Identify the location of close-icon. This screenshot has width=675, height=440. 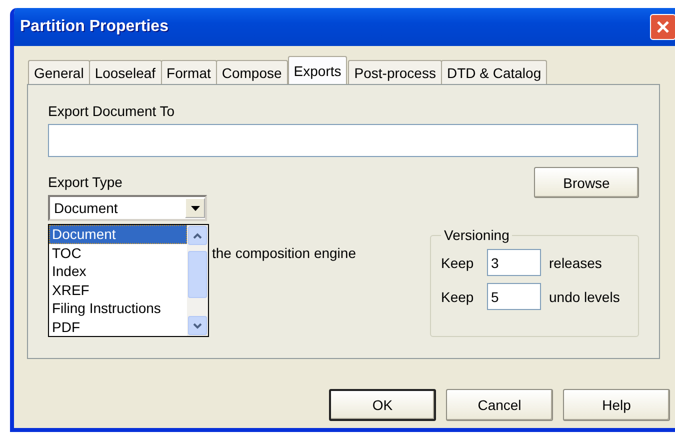
(663, 27).